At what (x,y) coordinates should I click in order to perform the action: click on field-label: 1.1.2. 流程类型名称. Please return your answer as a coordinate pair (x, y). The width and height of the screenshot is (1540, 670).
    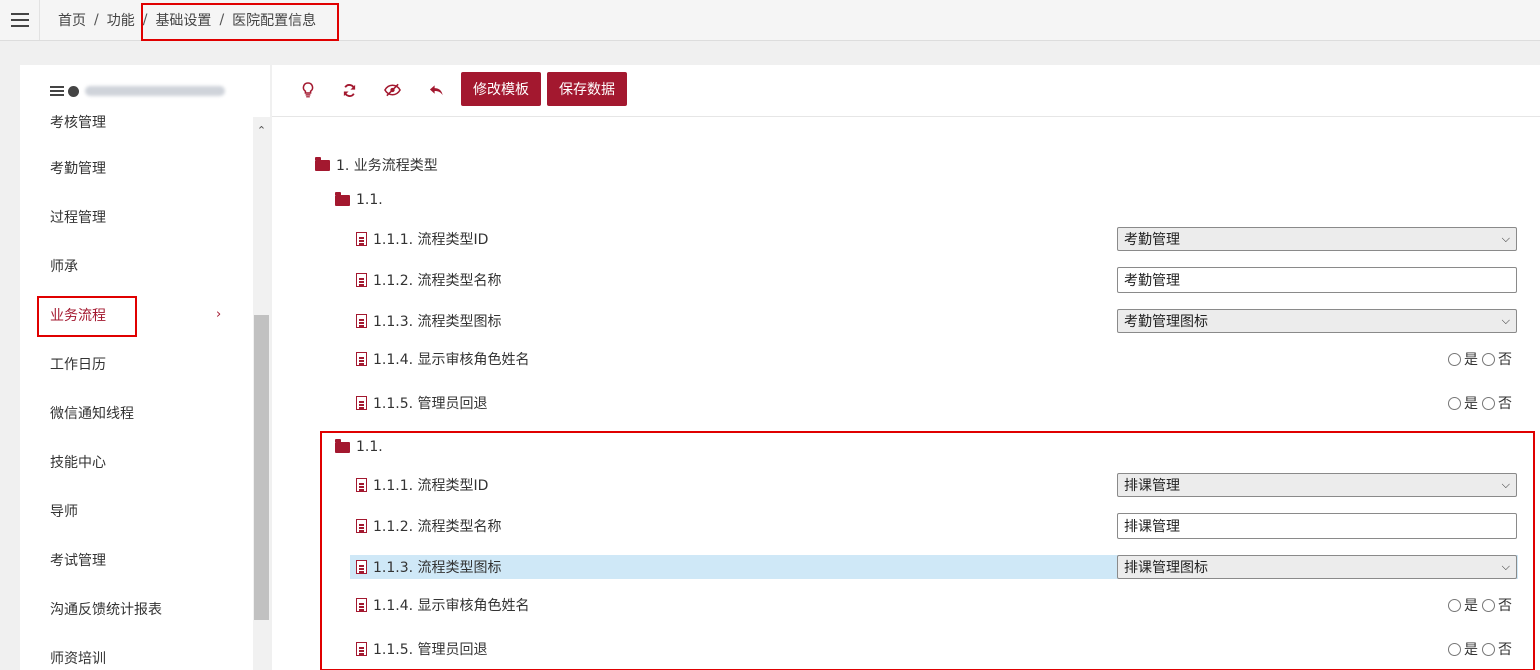
    Looking at the image, I should click on (437, 281).